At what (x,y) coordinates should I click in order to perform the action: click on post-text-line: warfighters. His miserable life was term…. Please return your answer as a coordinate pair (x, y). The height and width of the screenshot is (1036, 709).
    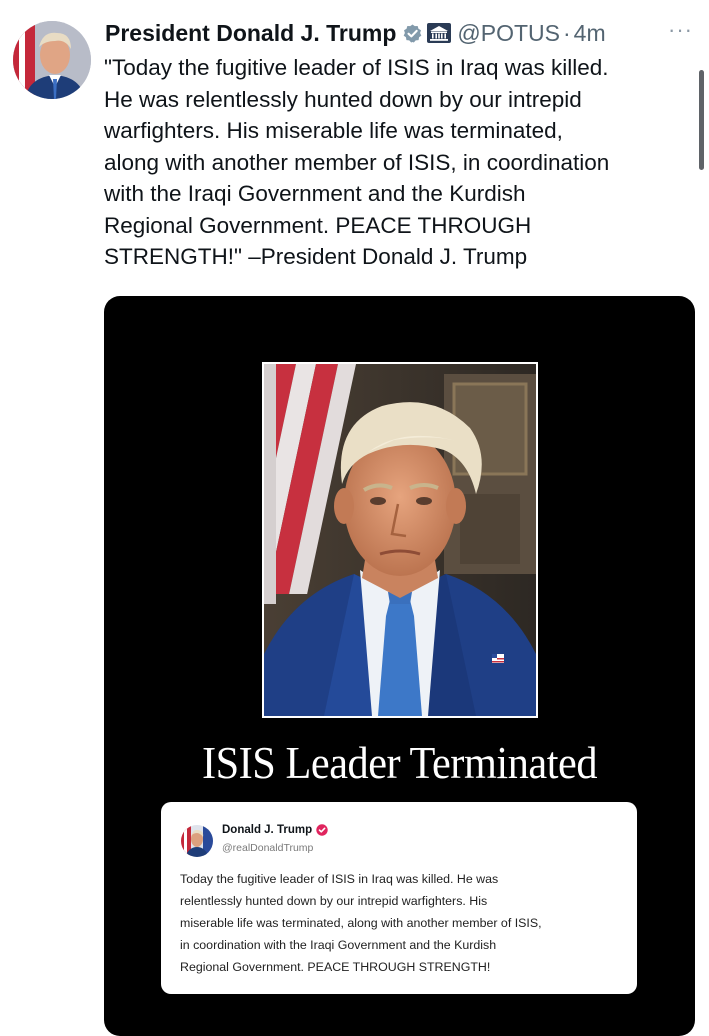
    Looking at the image, I should click on (333, 130).